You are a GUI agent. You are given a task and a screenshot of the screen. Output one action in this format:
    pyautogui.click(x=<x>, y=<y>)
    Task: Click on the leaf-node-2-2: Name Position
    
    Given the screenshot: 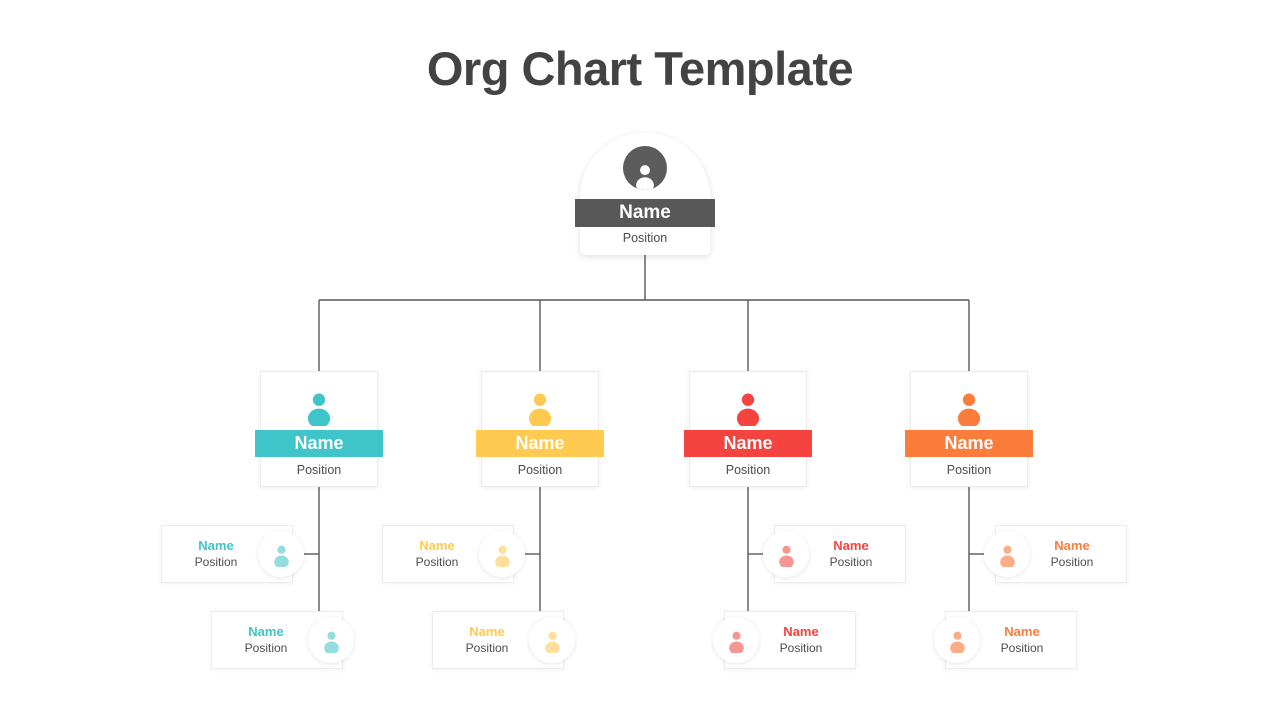 What is the action you would take?
    pyautogui.click(x=503, y=640)
    